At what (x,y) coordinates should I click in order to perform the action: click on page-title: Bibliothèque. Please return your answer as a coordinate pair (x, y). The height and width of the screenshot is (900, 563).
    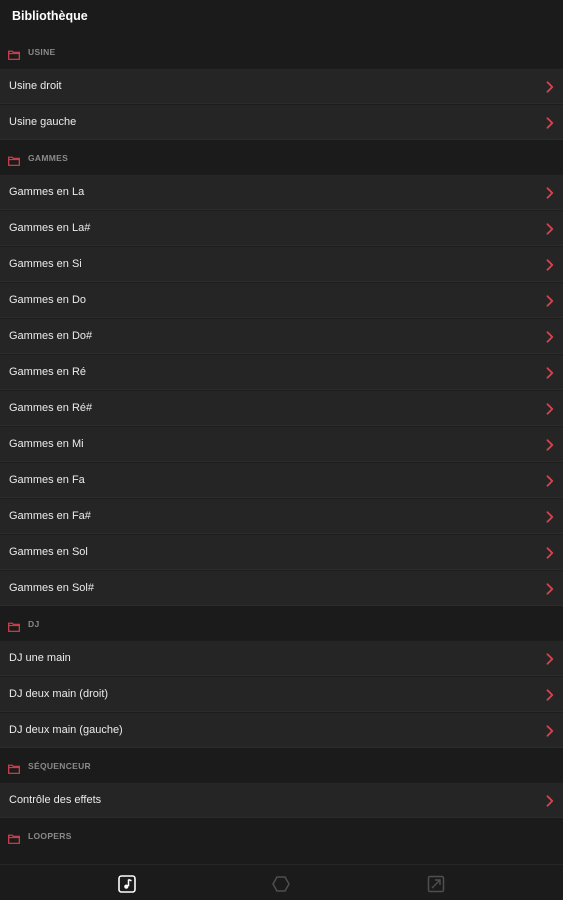
    Looking at the image, I should click on (50, 16).